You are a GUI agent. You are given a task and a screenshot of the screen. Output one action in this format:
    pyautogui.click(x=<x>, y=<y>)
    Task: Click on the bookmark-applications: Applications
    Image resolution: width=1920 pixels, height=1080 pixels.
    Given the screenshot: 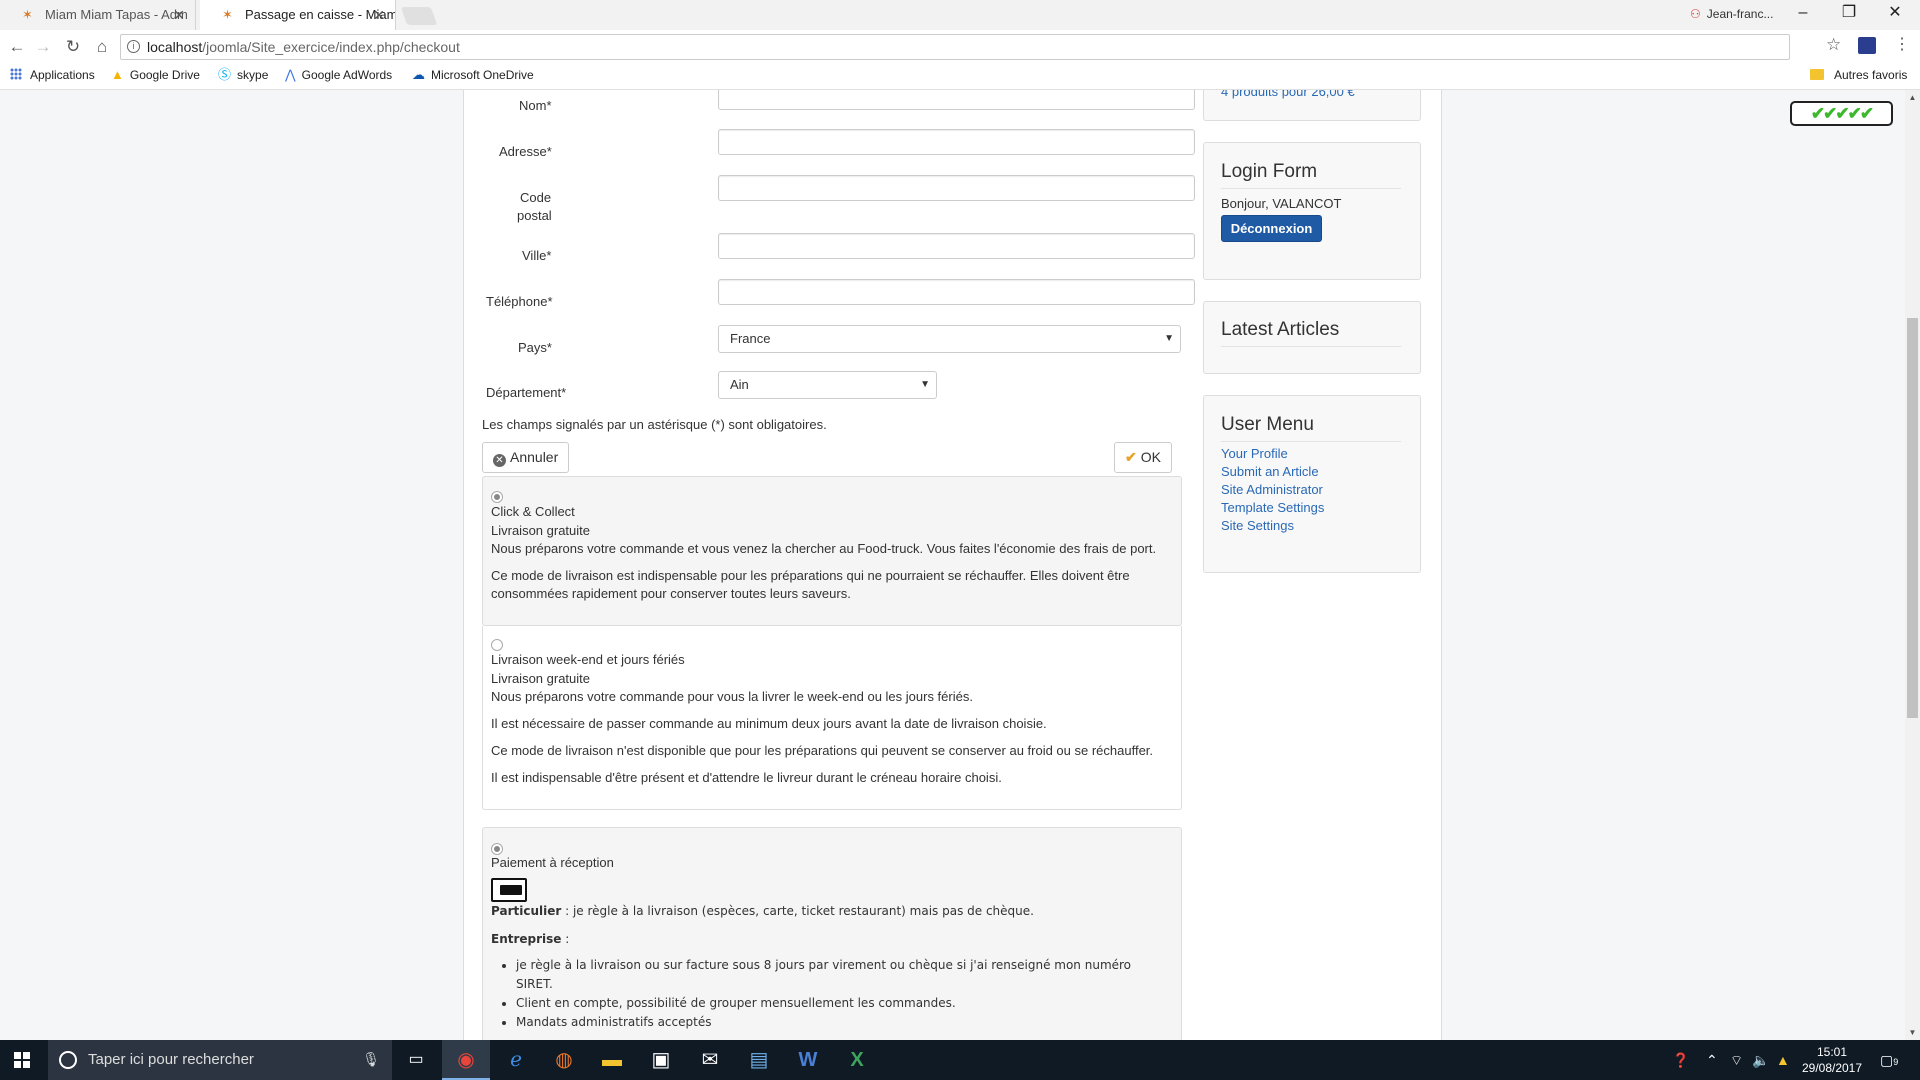 What is the action you would take?
    pyautogui.click(x=52, y=75)
    